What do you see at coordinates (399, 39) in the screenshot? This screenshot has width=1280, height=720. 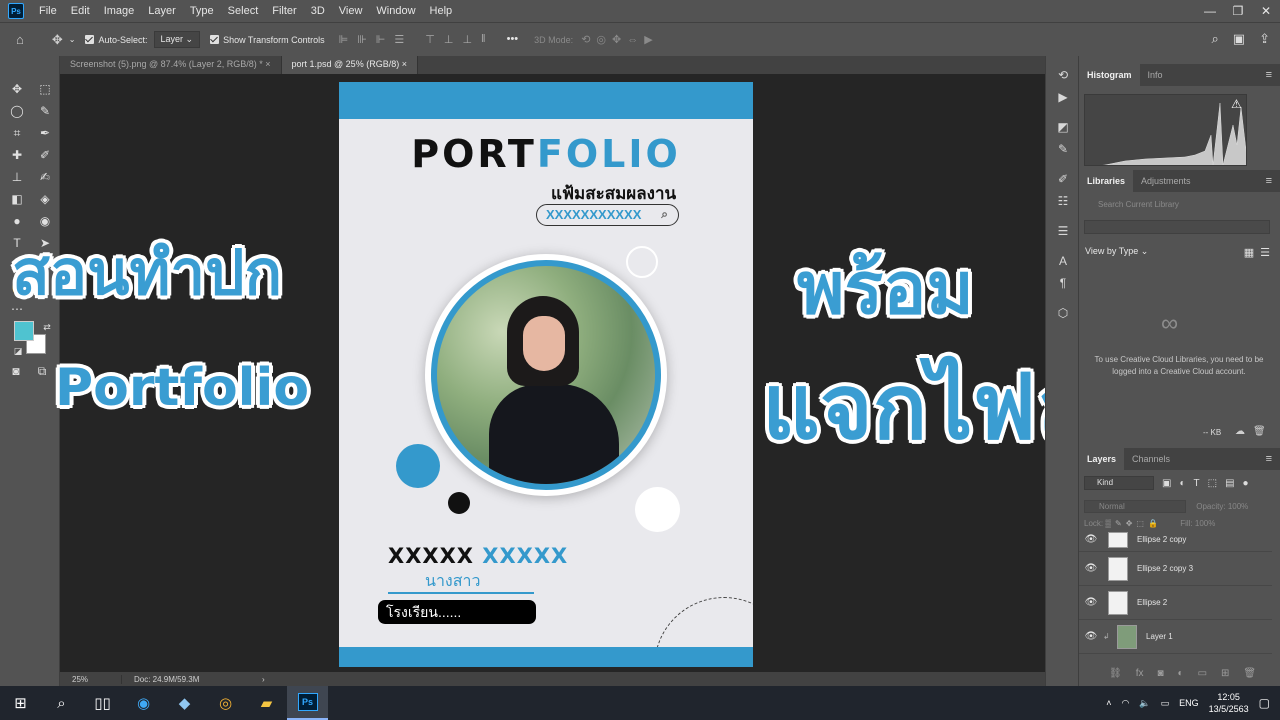 I see `distribute-icon: ☰` at bounding box center [399, 39].